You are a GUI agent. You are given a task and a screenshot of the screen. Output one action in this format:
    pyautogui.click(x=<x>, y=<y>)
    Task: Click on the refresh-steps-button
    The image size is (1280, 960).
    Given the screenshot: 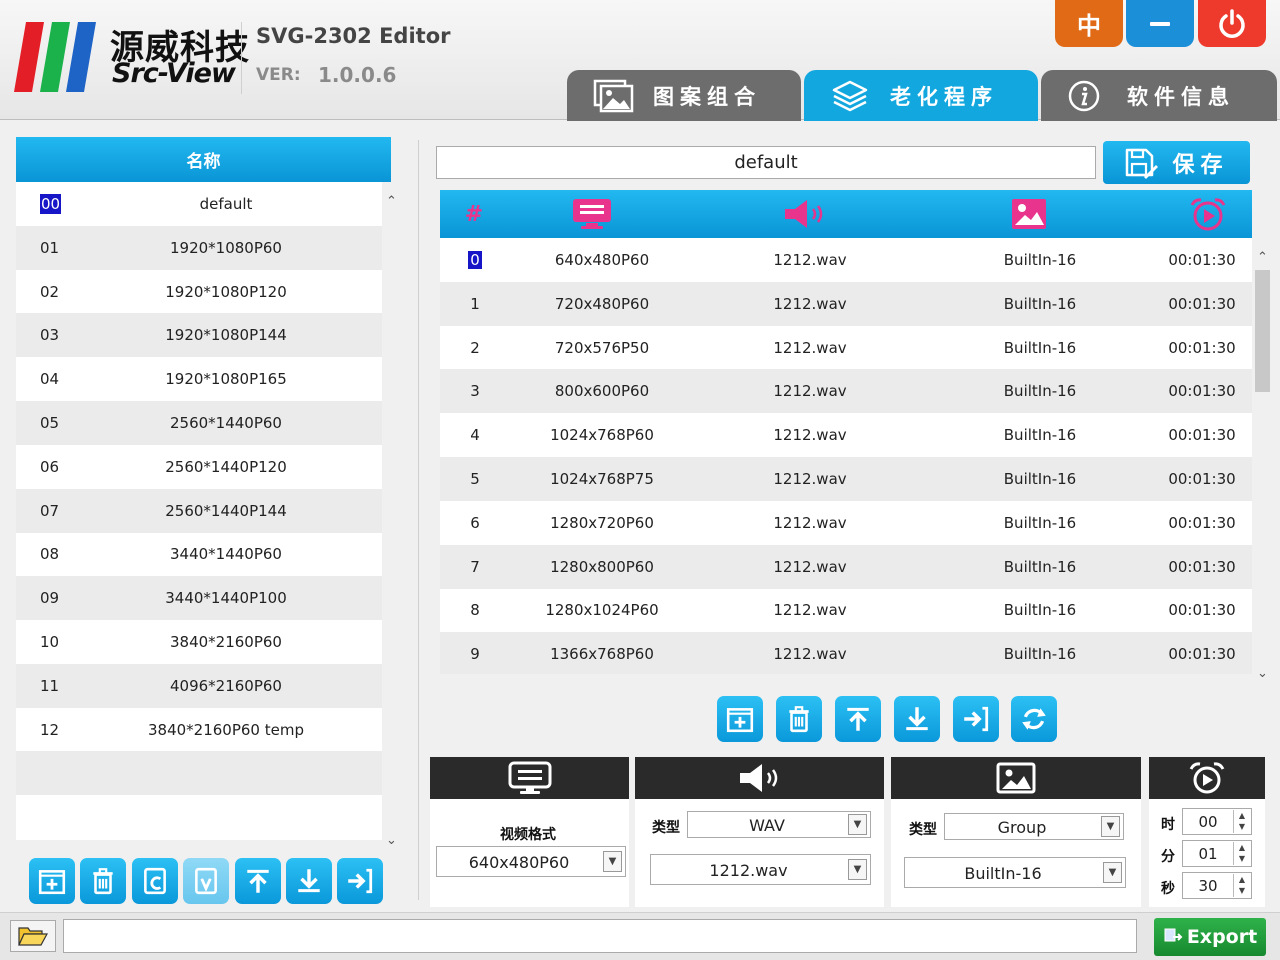 What is the action you would take?
    pyautogui.click(x=1034, y=719)
    